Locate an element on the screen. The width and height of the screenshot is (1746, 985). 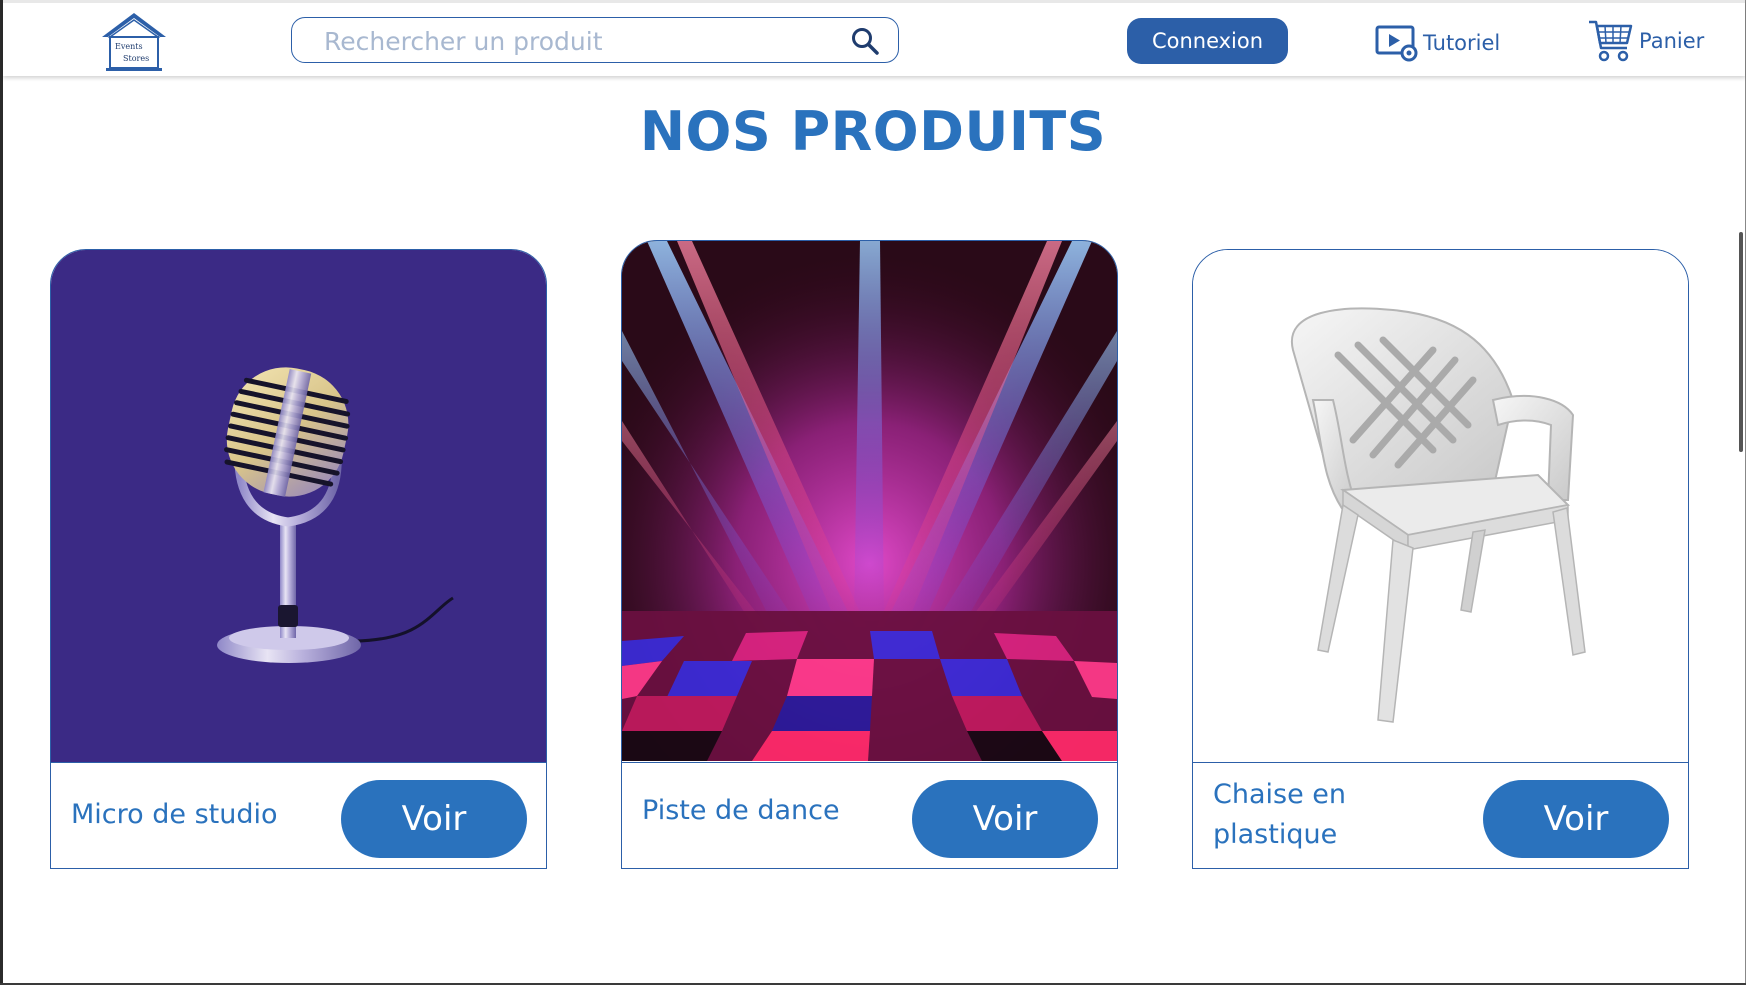
search-bar is located at coordinates (595, 40).